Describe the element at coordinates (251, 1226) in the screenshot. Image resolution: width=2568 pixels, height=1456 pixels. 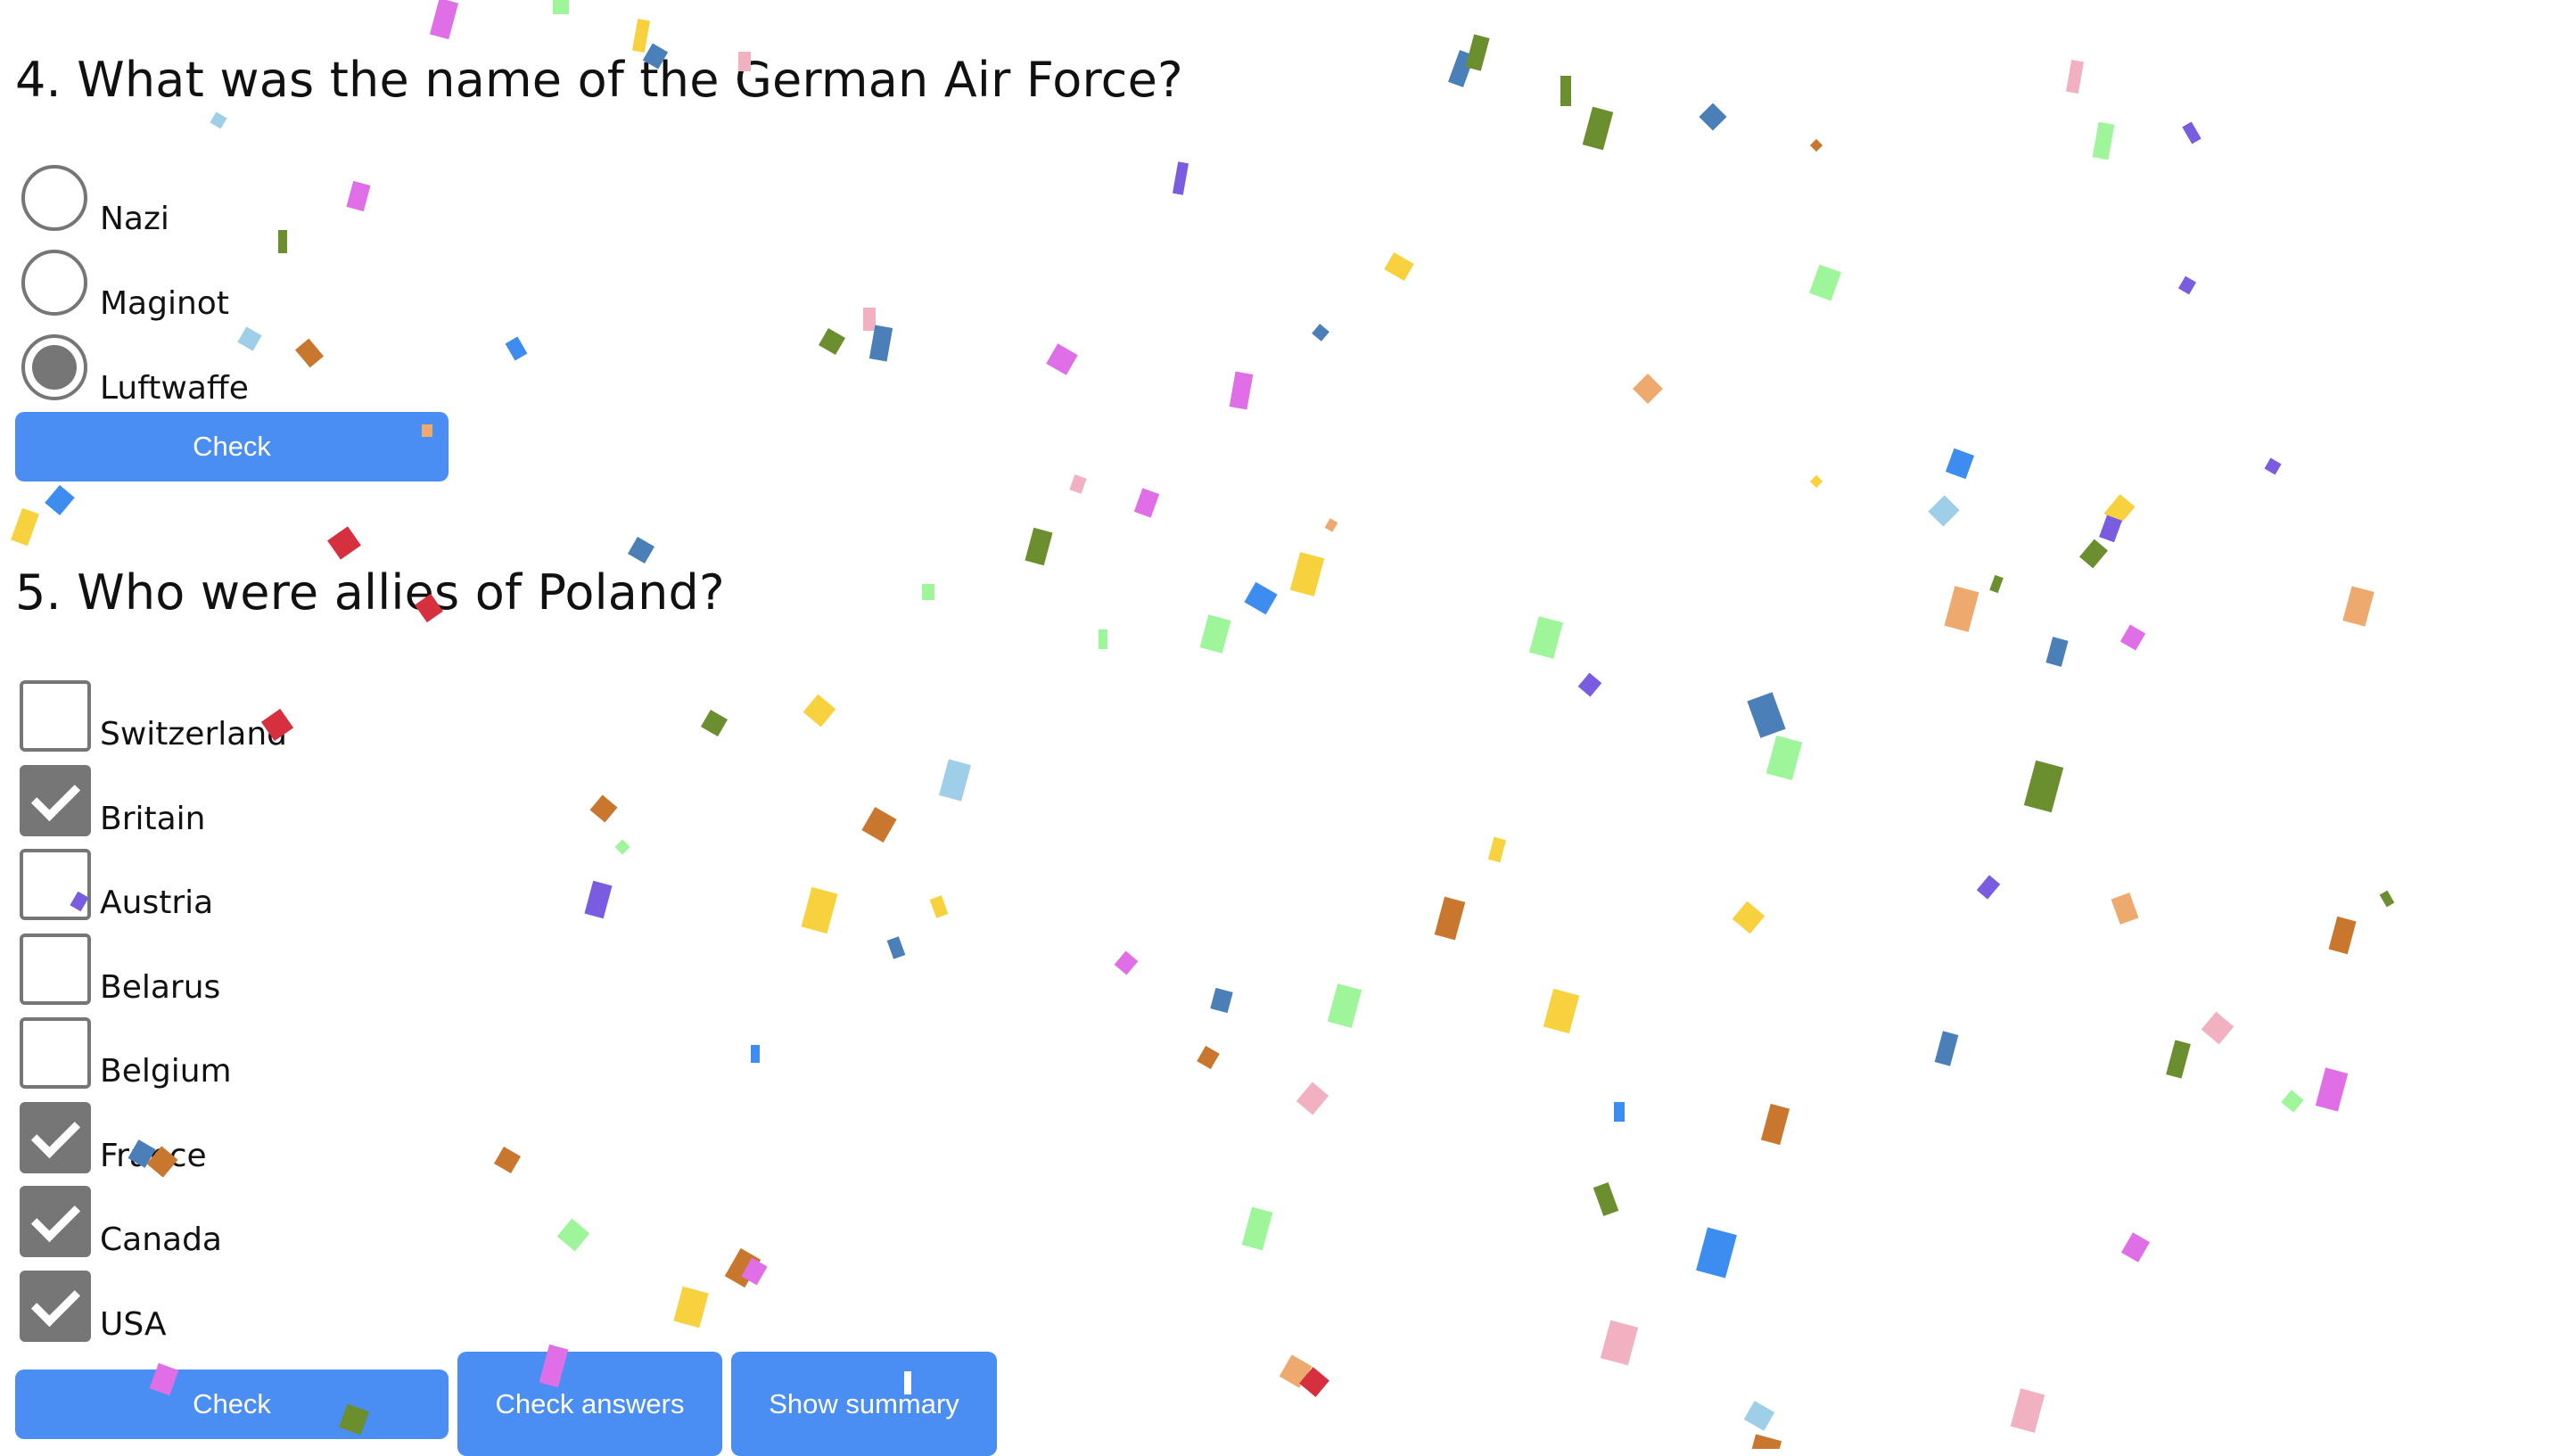
I see `q5-option-canada: Canada` at that location.